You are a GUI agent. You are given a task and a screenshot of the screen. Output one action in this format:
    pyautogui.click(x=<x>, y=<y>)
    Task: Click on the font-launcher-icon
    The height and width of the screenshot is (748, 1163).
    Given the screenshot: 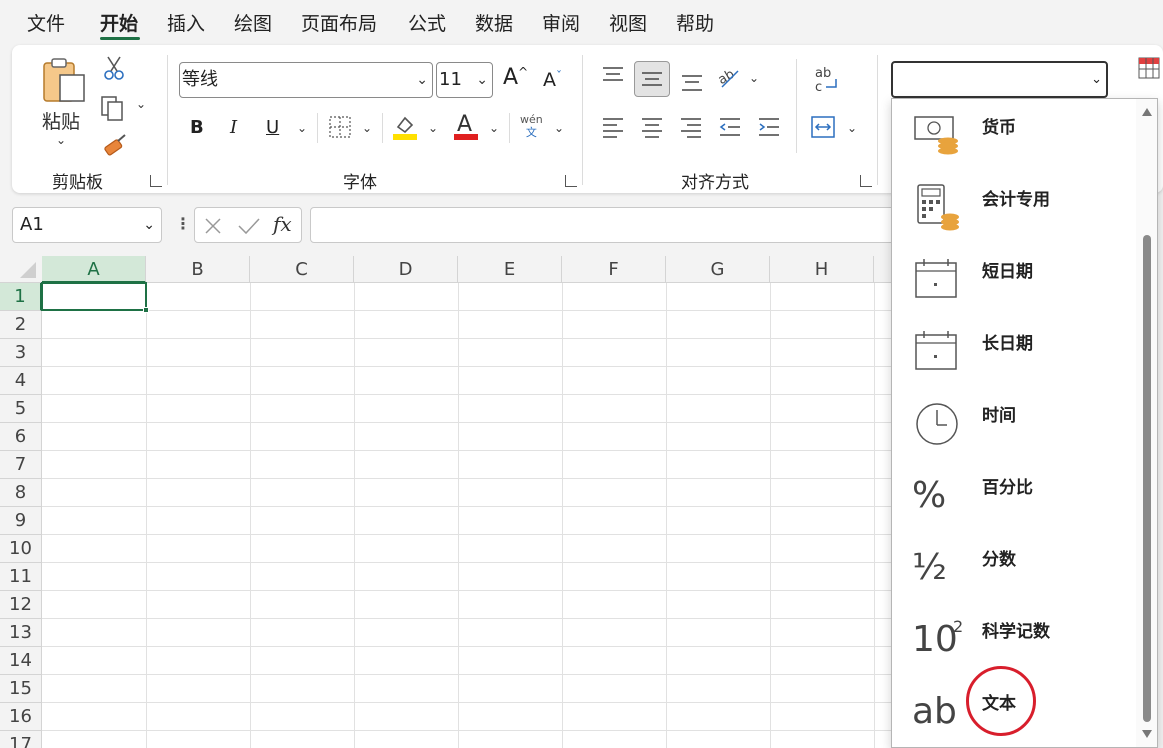 What is the action you would take?
    pyautogui.click(x=571, y=181)
    